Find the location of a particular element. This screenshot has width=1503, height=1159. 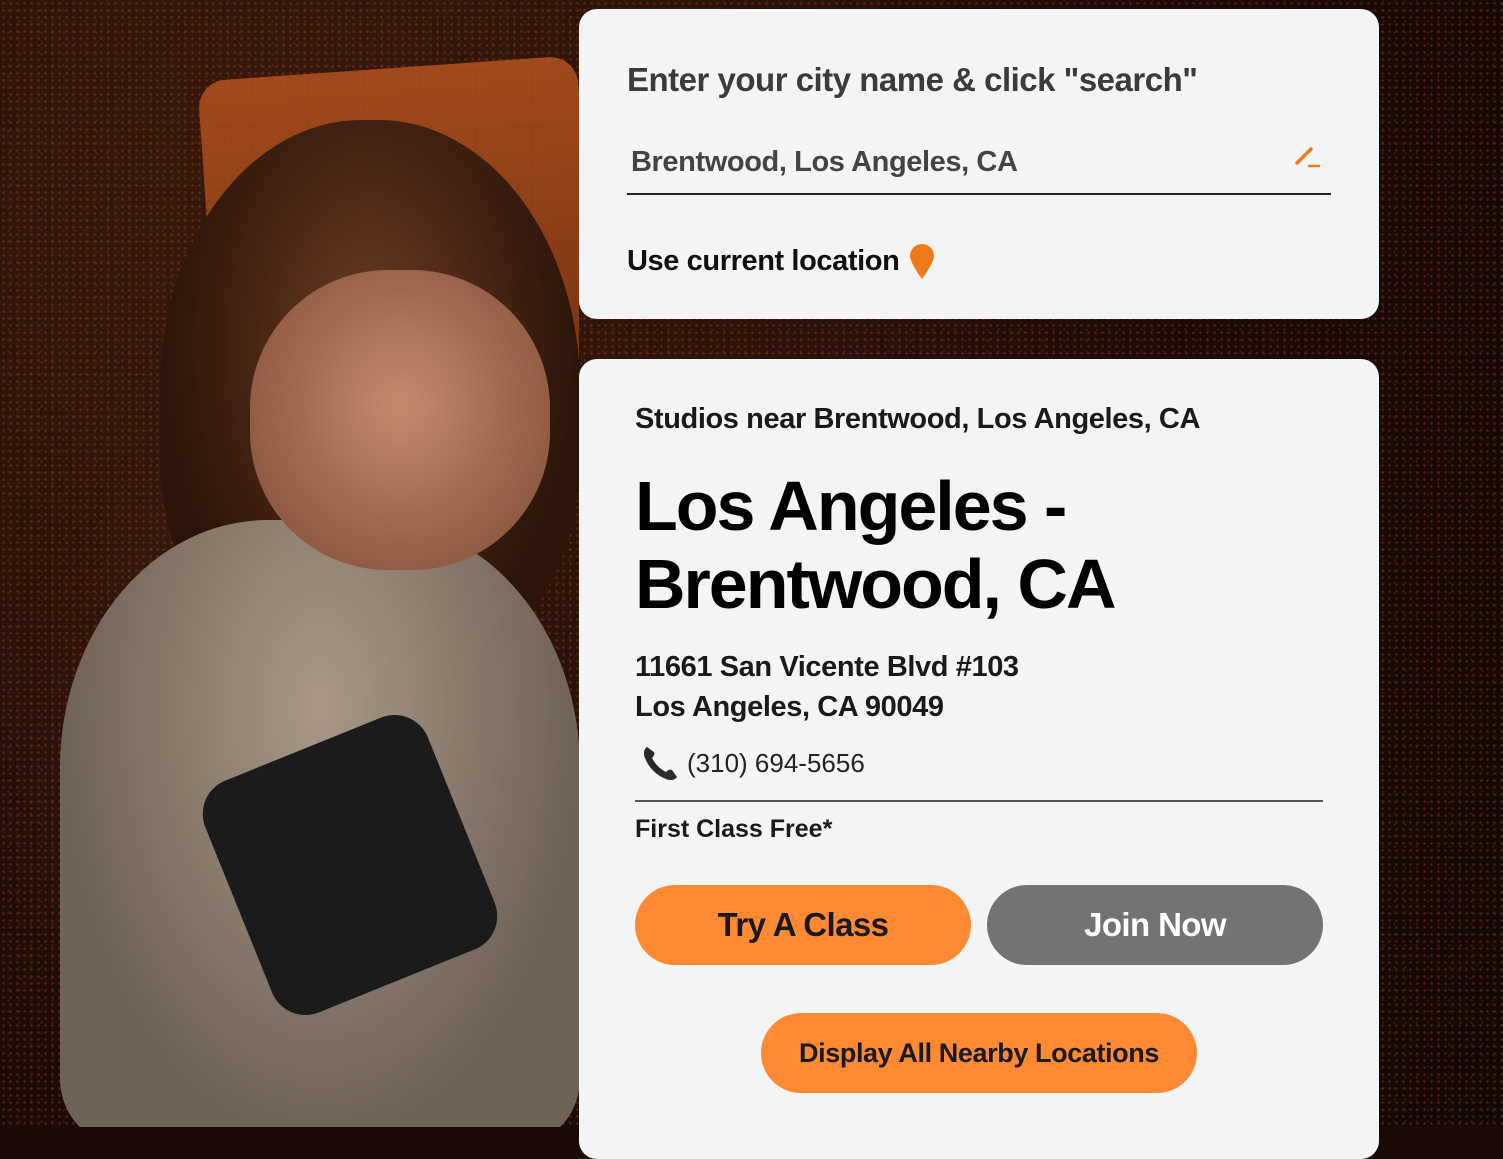

map-pin-icon is located at coordinates (922, 261).